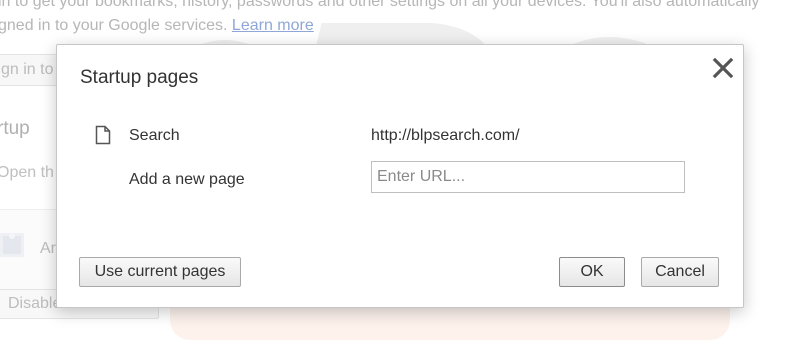 Image resolution: width=790 pixels, height=354 pixels. Describe the element at coordinates (139, 77) in the screenshot. I see `dialog-title: Startup pages` at that location.